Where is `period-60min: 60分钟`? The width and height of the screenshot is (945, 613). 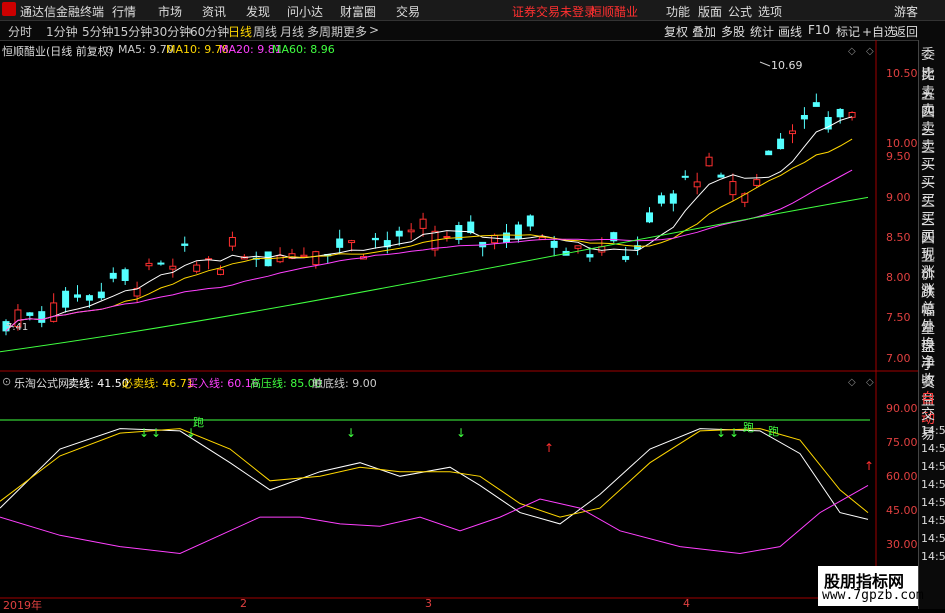
period-60min: 60分钟 is located at coordinates (209, 31).